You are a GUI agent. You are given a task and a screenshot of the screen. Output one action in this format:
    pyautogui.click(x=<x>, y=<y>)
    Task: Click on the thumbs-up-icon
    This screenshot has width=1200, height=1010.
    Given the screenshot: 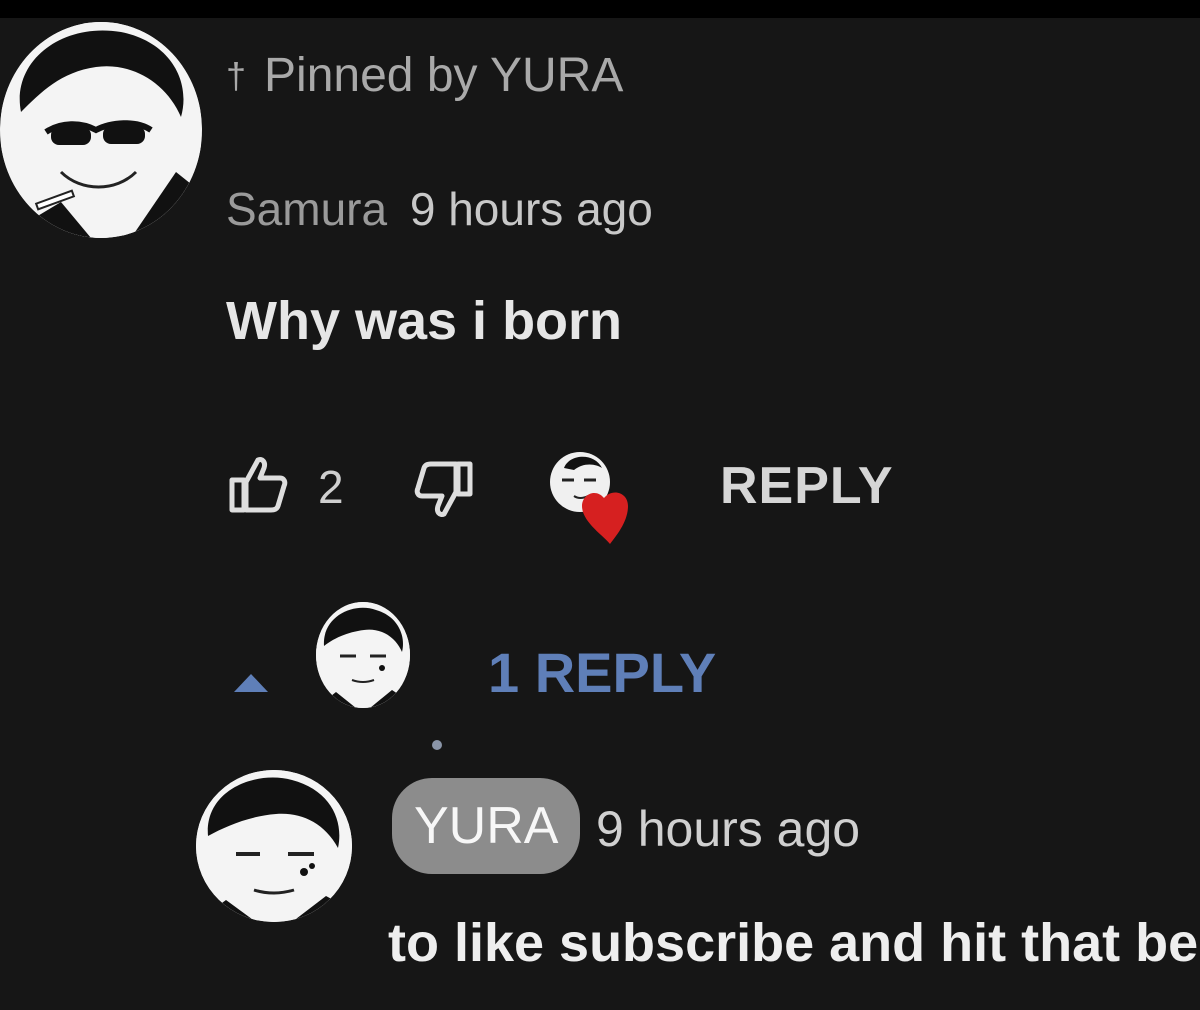 What is the action you would take?
    pyautogui.click(x=258, y=484)
    